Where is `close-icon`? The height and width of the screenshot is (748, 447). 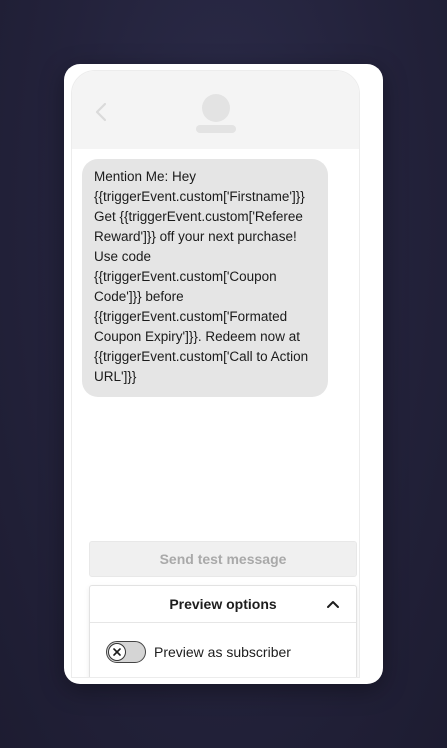
close-icon is located at coordinates (117, 652).